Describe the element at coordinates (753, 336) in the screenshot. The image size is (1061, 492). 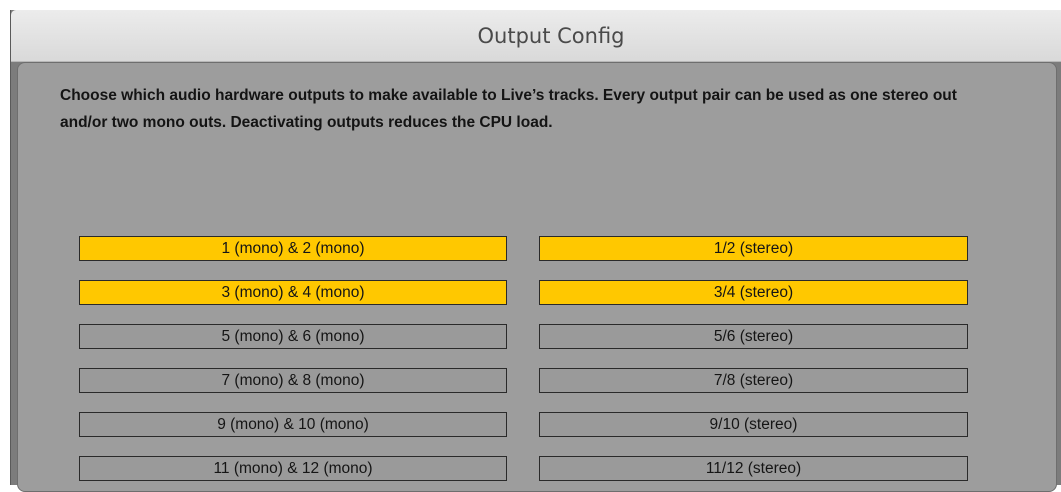
I see `stereo-pair-toggle-5-6: 5/6 (stereo)` at that location.